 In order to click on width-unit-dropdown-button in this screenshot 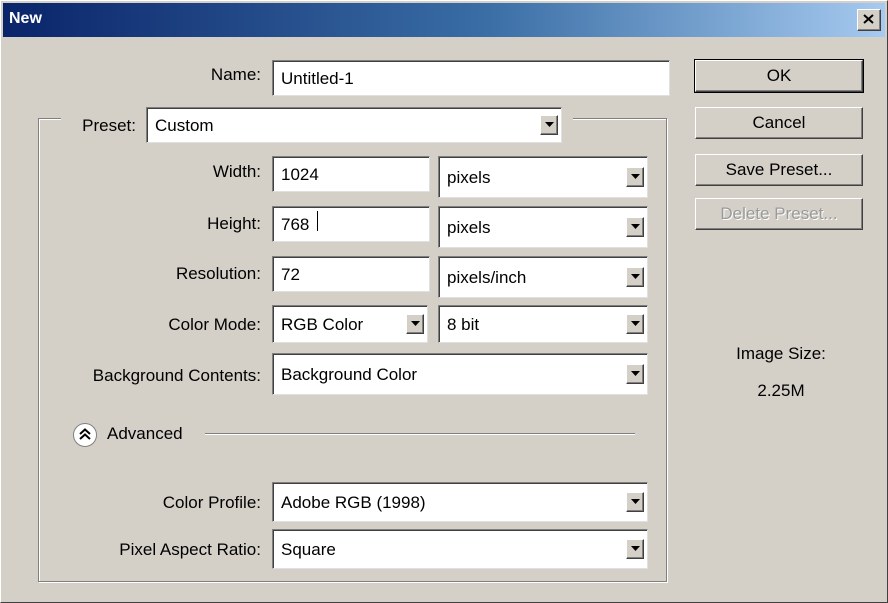, I will do `click(635, 177)`.